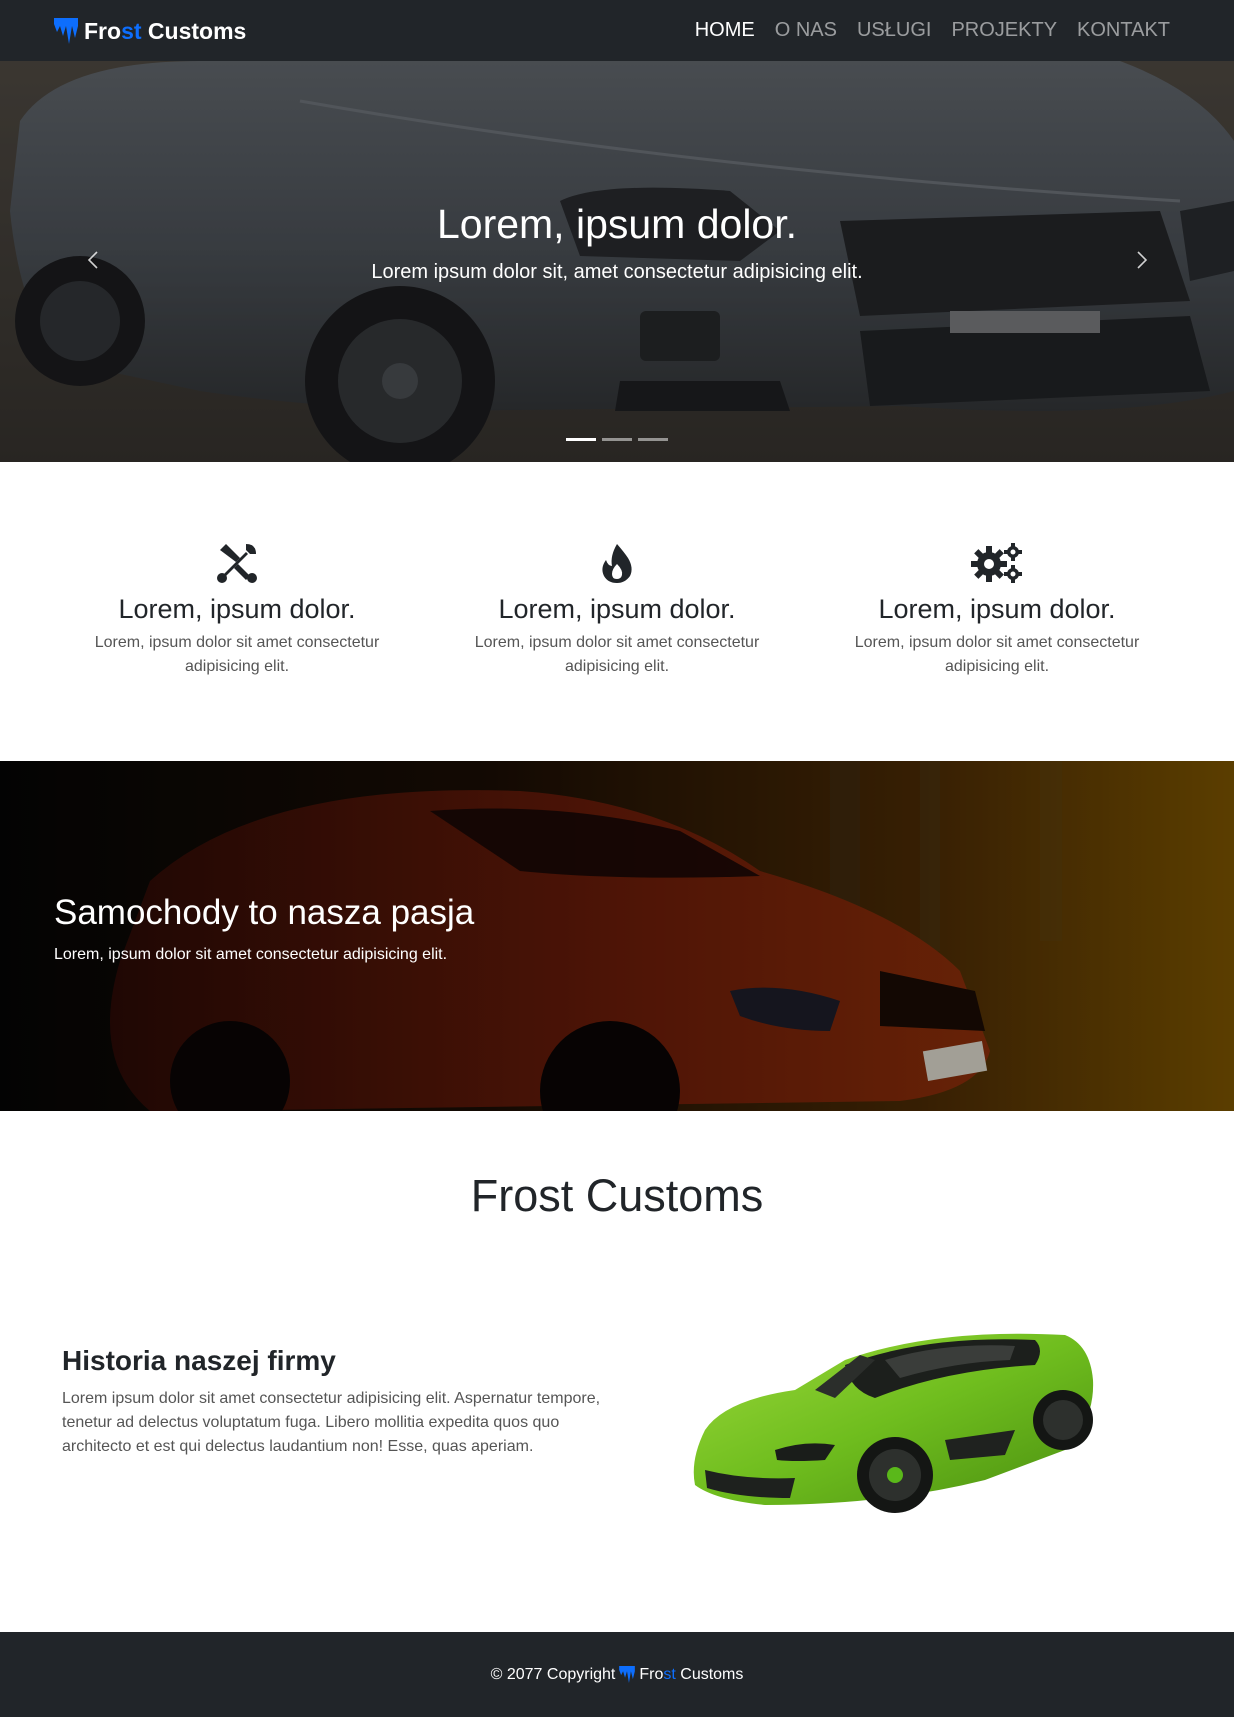 This screenshot has width=1234, height=1717. What do you see at coordinates (199, 1360) in the screenshot?
I see `history-title: Historia naszej firmy` at bounding box center [199, 1360].